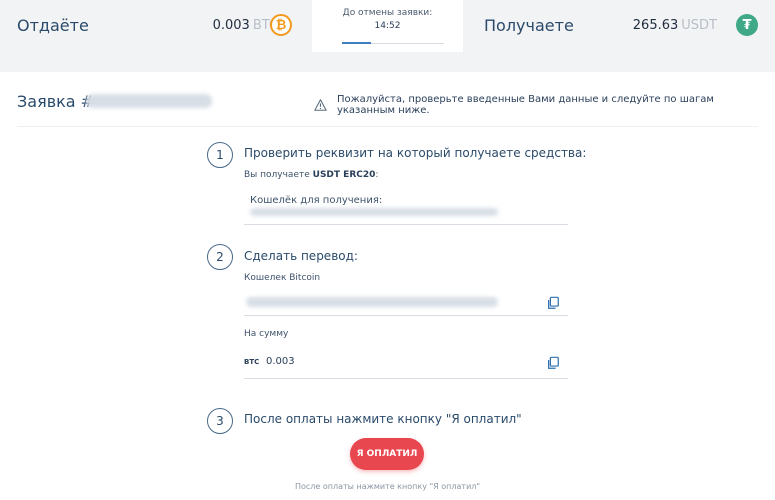  What do you see at coordinates (553, 303) in the screenshot?
I see `copy-wallet-icon` at bounding box center [553, 303].